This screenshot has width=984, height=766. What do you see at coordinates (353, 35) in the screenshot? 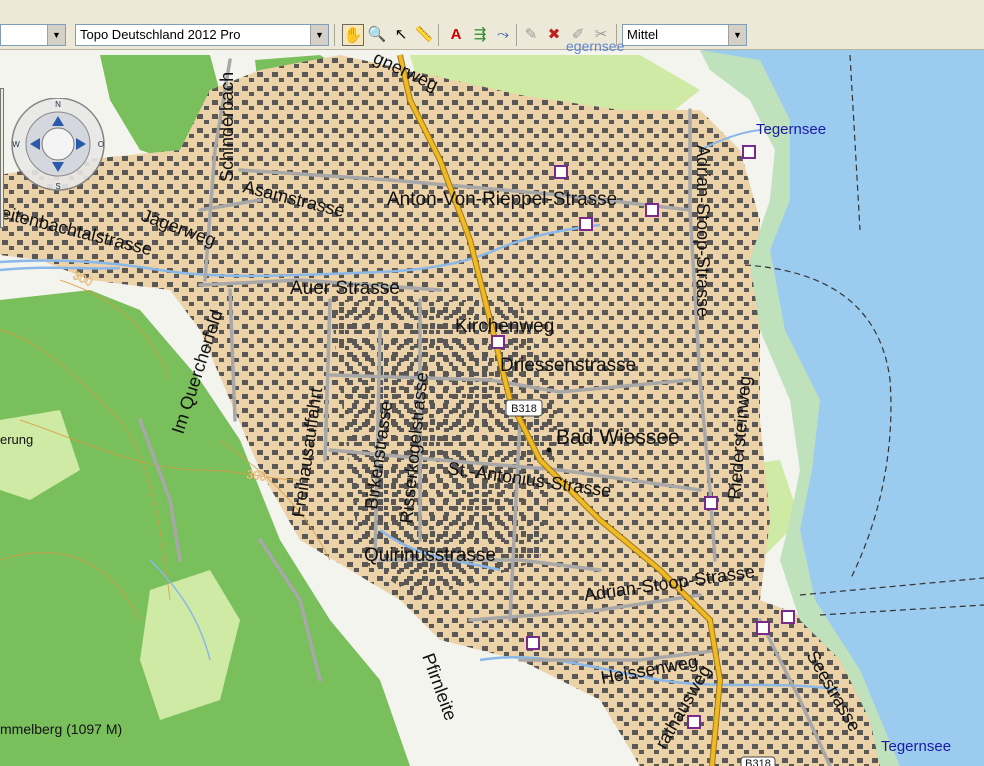
I see `hand-tool-icon: ✋` at bounding box center [353, 35].